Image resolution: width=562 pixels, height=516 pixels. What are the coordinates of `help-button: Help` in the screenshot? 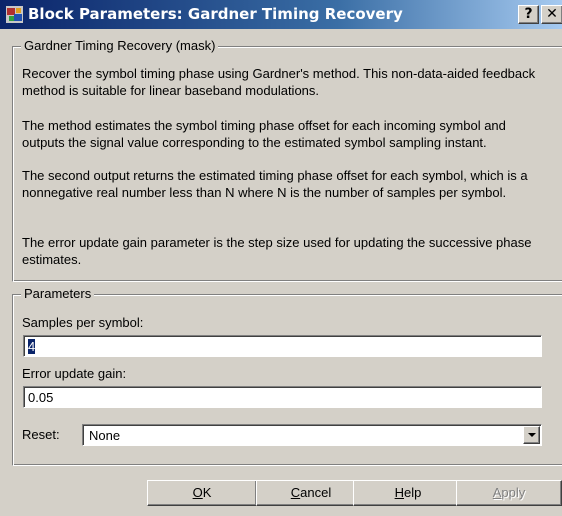 It's located at (408, 493).